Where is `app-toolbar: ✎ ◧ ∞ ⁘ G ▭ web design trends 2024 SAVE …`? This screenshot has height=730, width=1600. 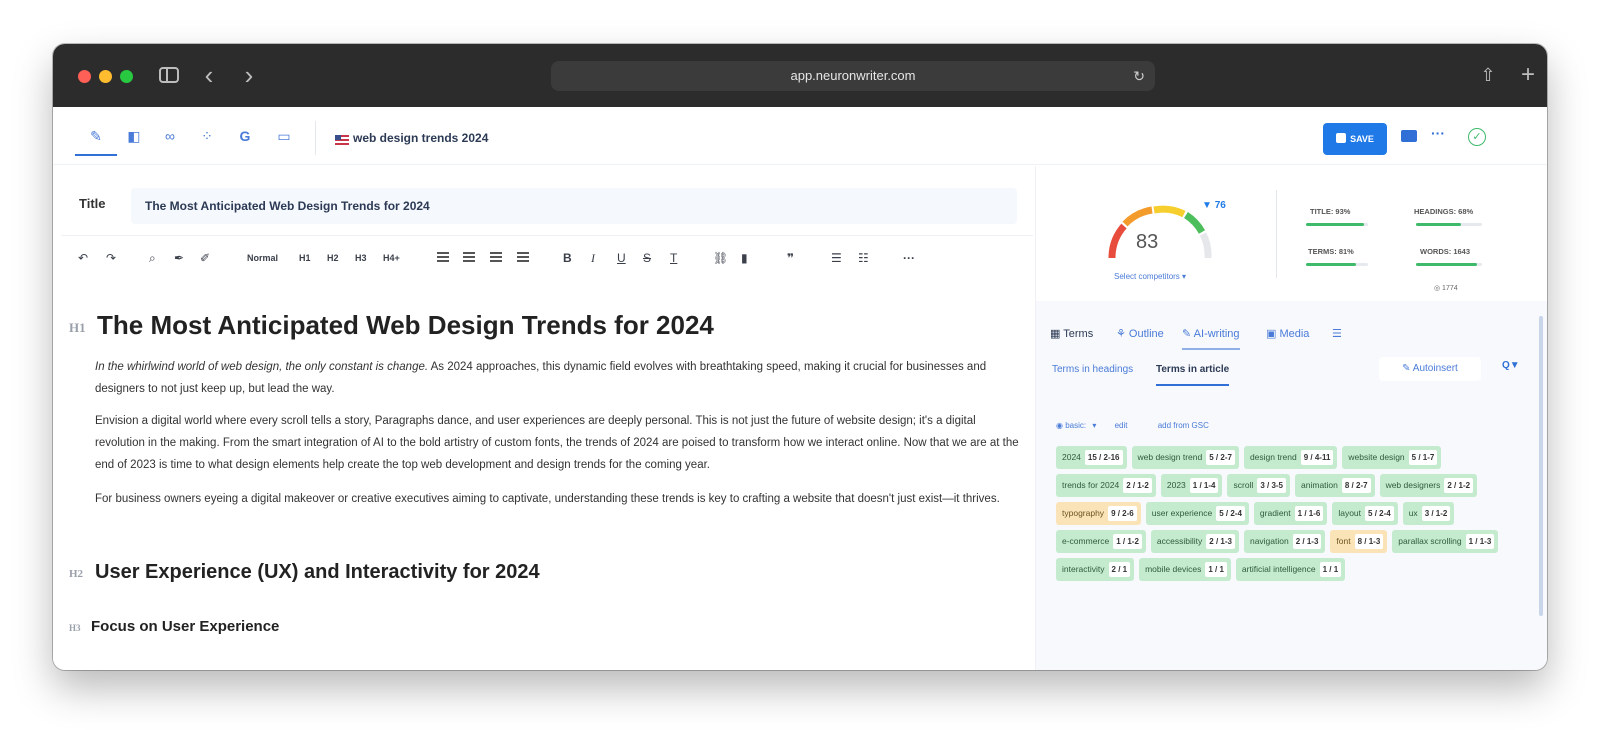 app-toolbar: ✎ ◧ ∞ ⁘ G ▭ web design trends 2024 SAVE … is located at coordinates (800, 136).